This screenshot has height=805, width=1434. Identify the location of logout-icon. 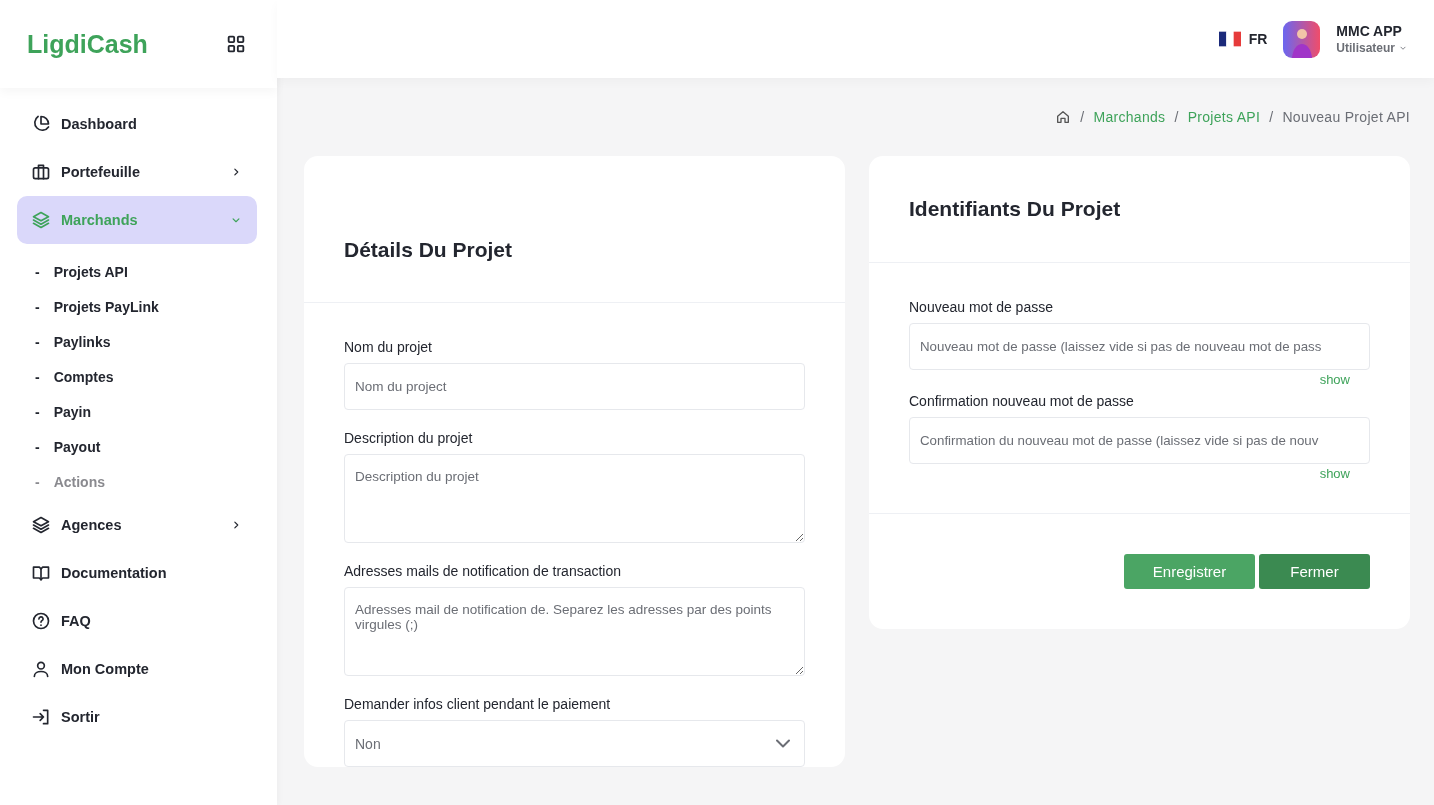
(41, 717).